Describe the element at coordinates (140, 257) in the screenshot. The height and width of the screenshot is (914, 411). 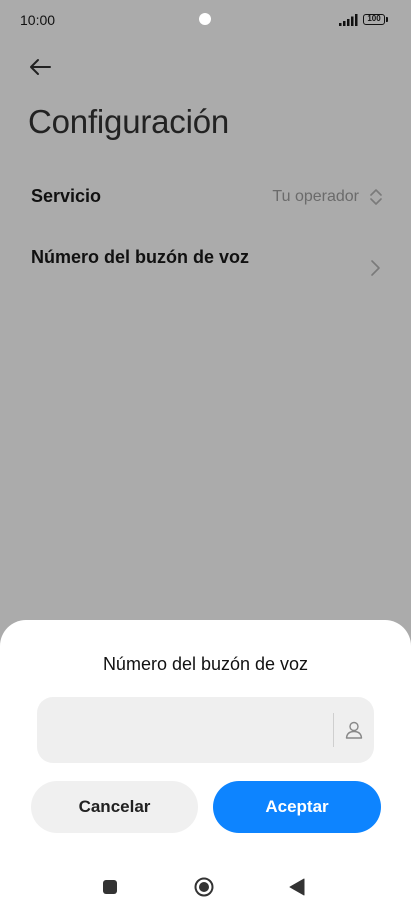
I see `settings-item-label: Número del buzón de voz` at that location.